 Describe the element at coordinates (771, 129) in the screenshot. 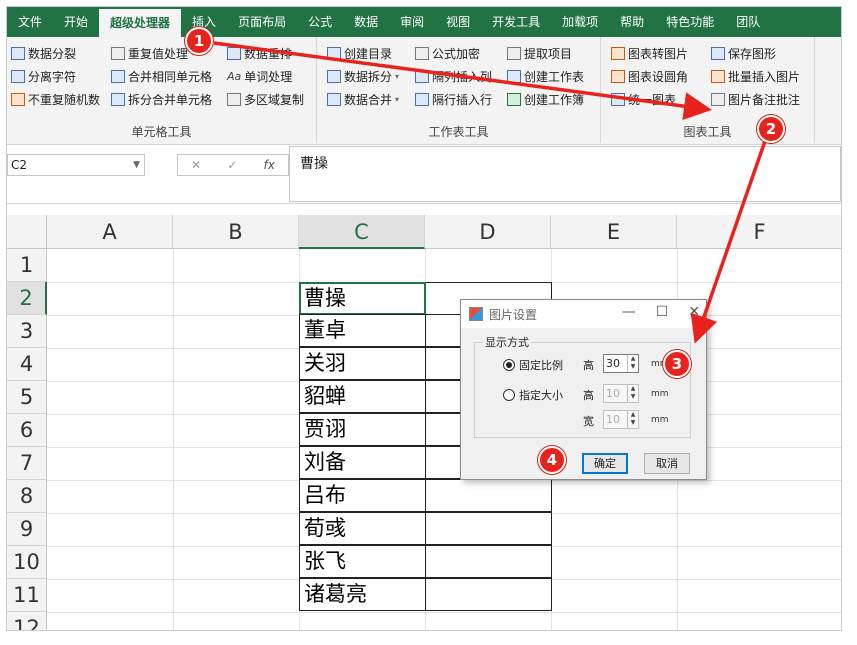

I see `callout-badge-2: 2` at that location.